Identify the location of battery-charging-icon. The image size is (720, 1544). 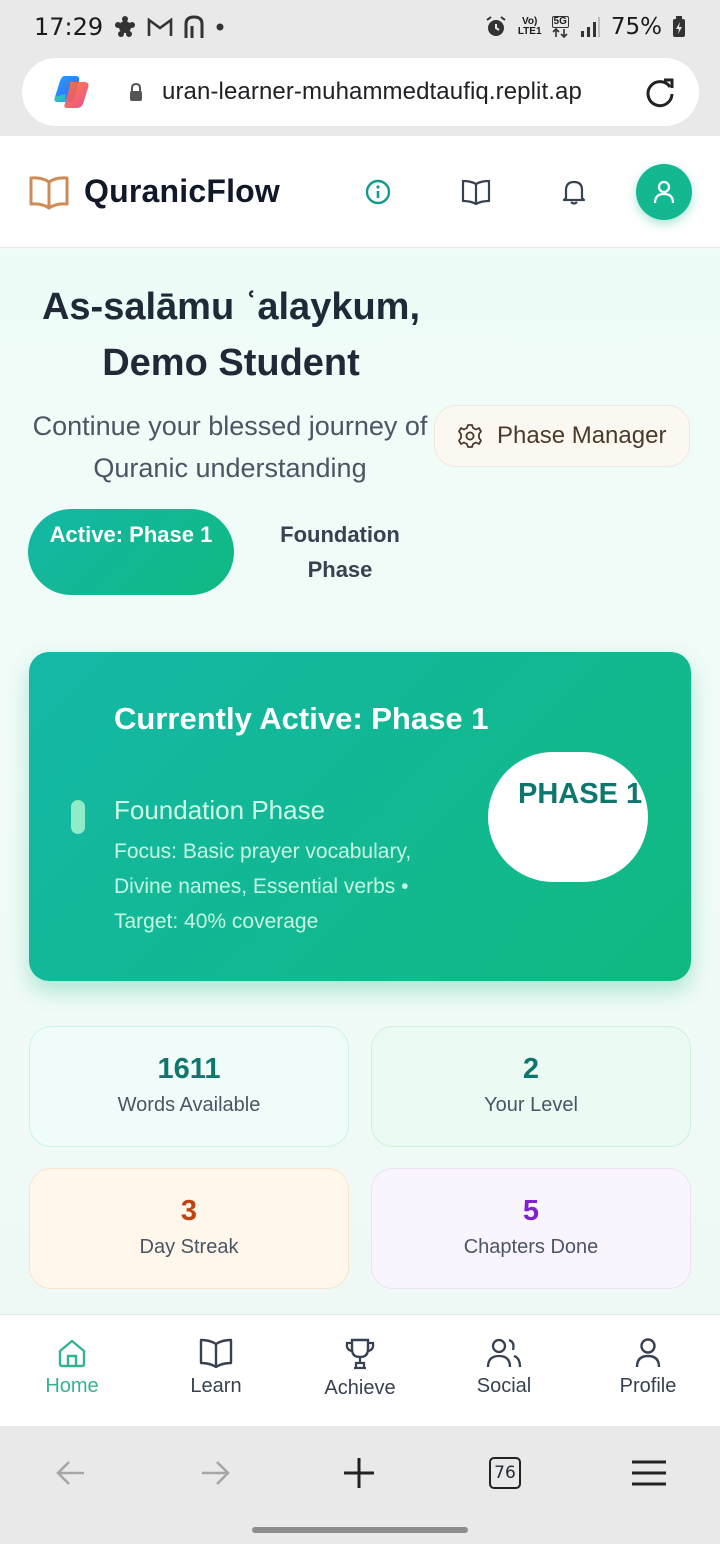
(679, 27).